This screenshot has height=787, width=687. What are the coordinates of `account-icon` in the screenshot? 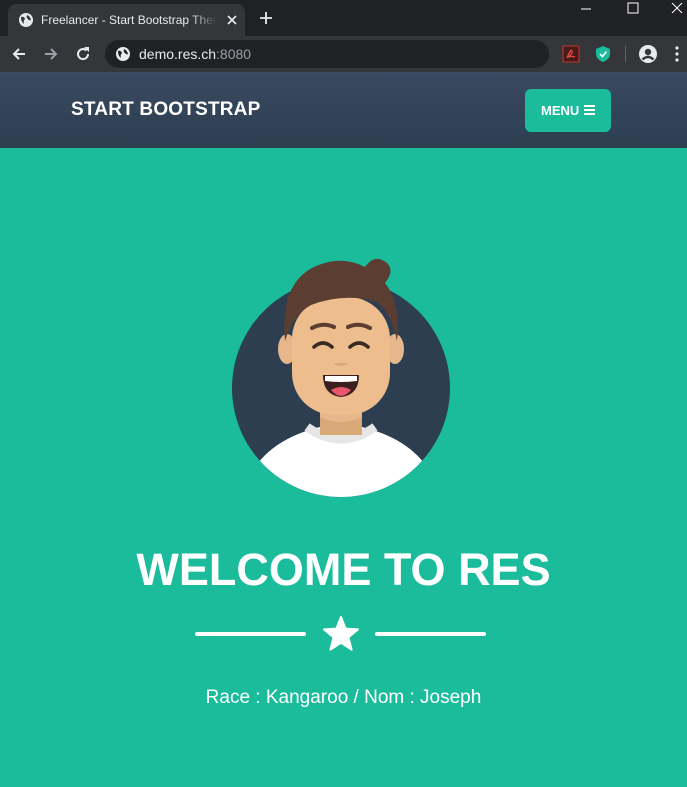 It's located at (648, 54).